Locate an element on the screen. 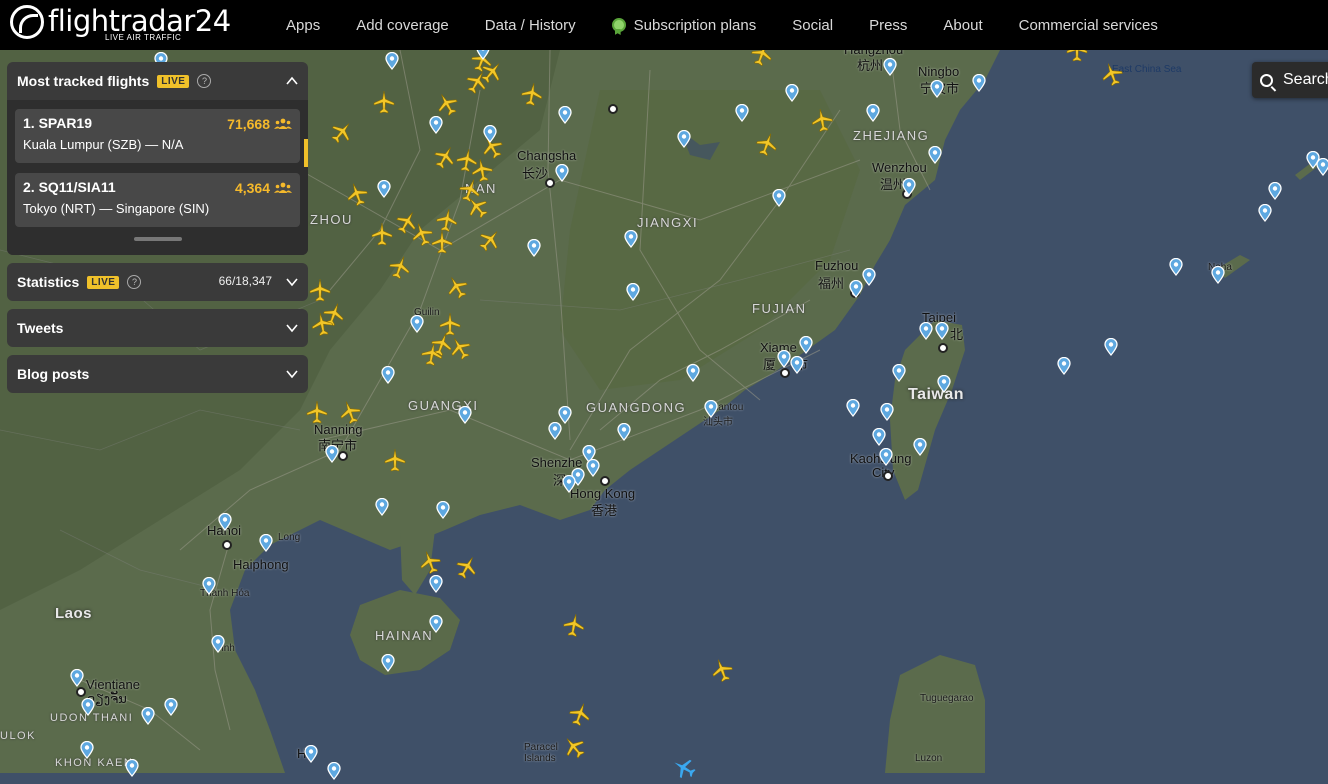 This screenshot has width=1328, height=784. nav-press: Press is located at coordinates (888, 25).